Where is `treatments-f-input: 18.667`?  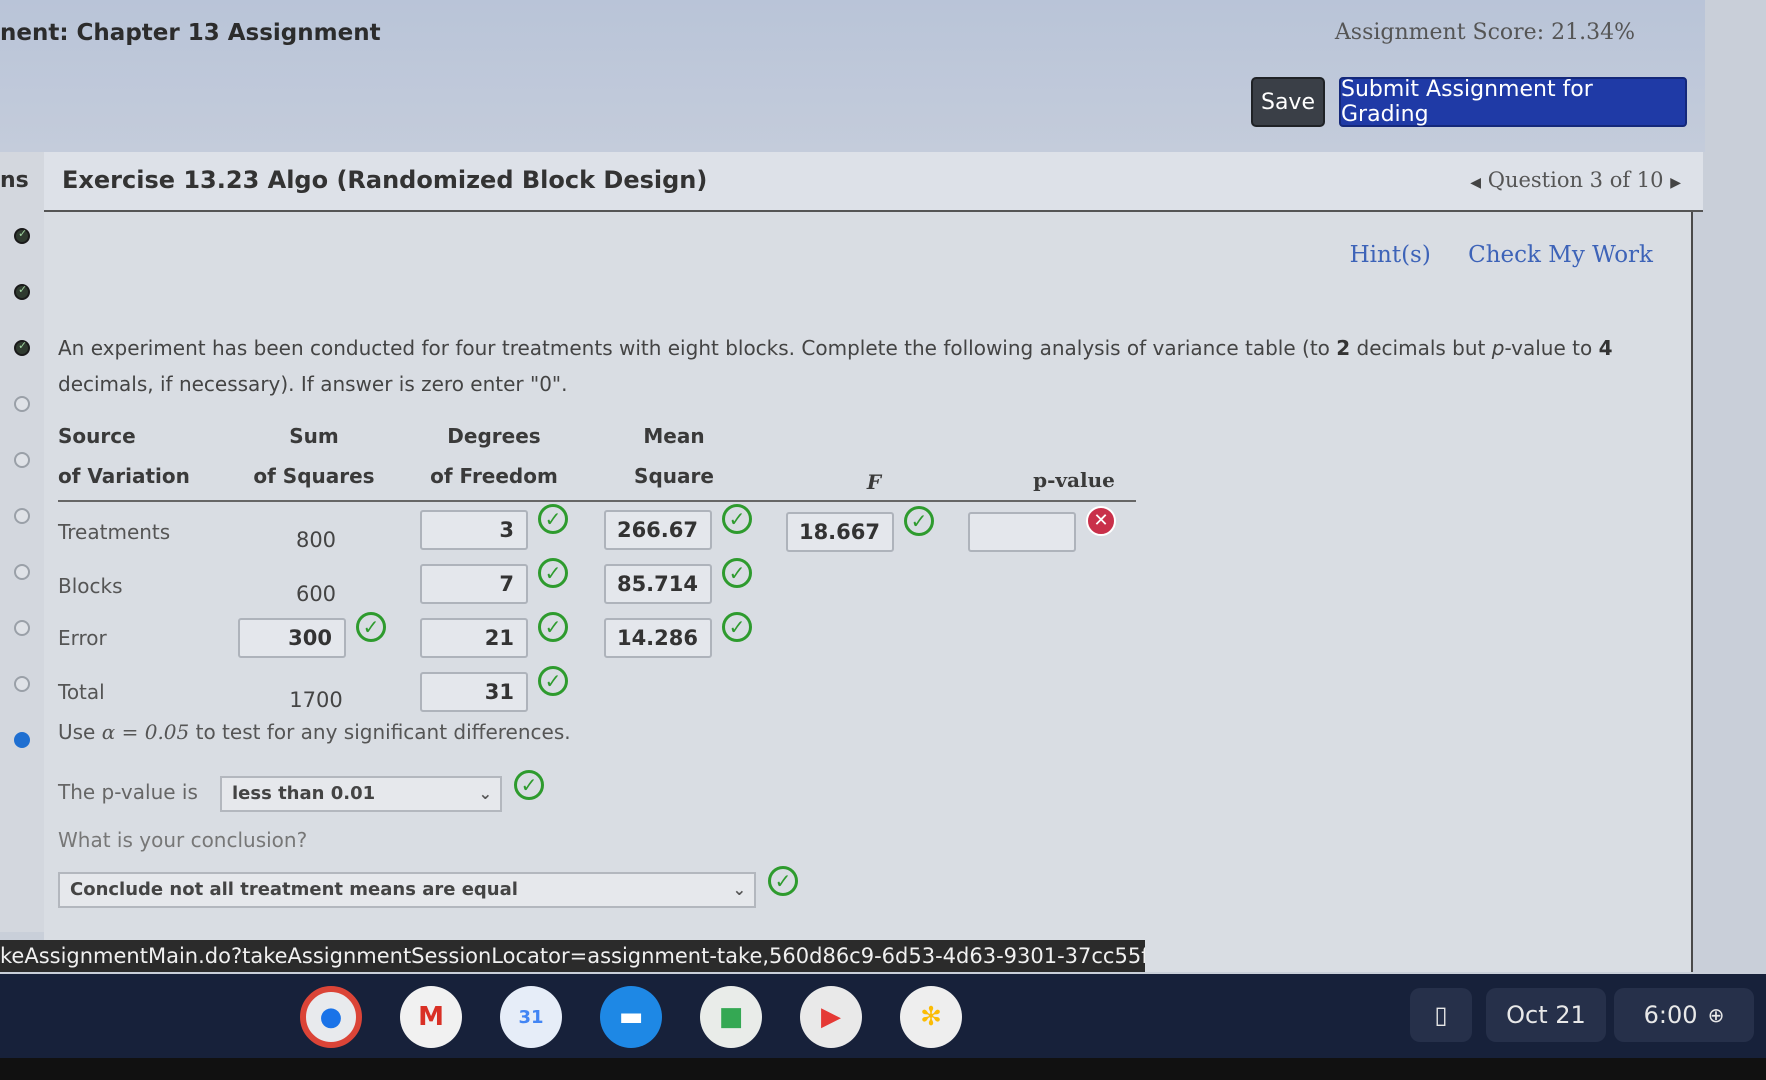 treatments-f-input: 18.667 is located at coordinates (840, 532).